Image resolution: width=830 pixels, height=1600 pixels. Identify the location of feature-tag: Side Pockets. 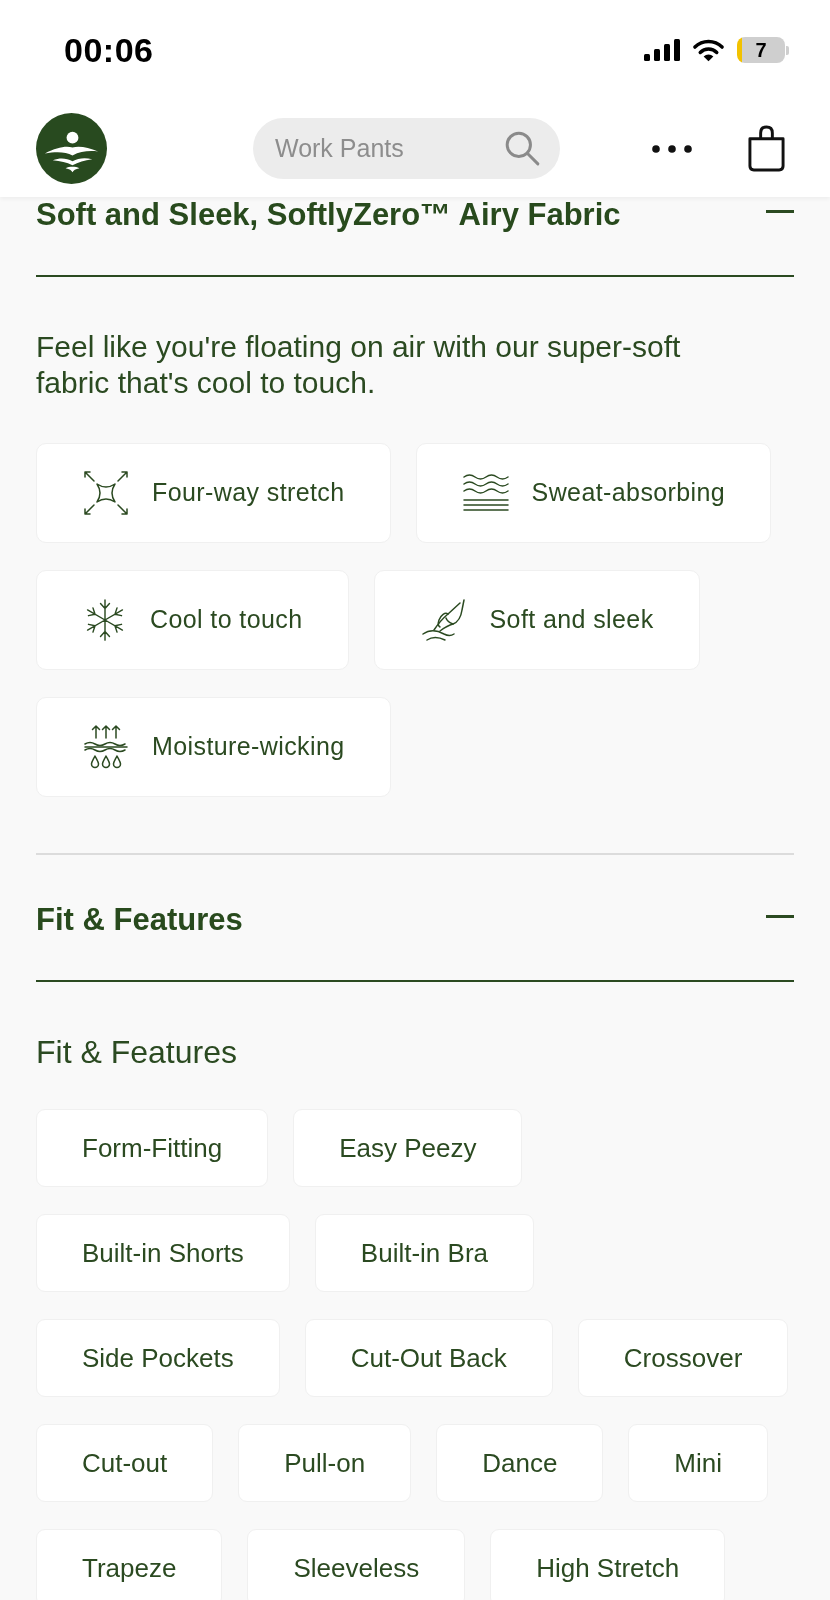
(158, 1358).